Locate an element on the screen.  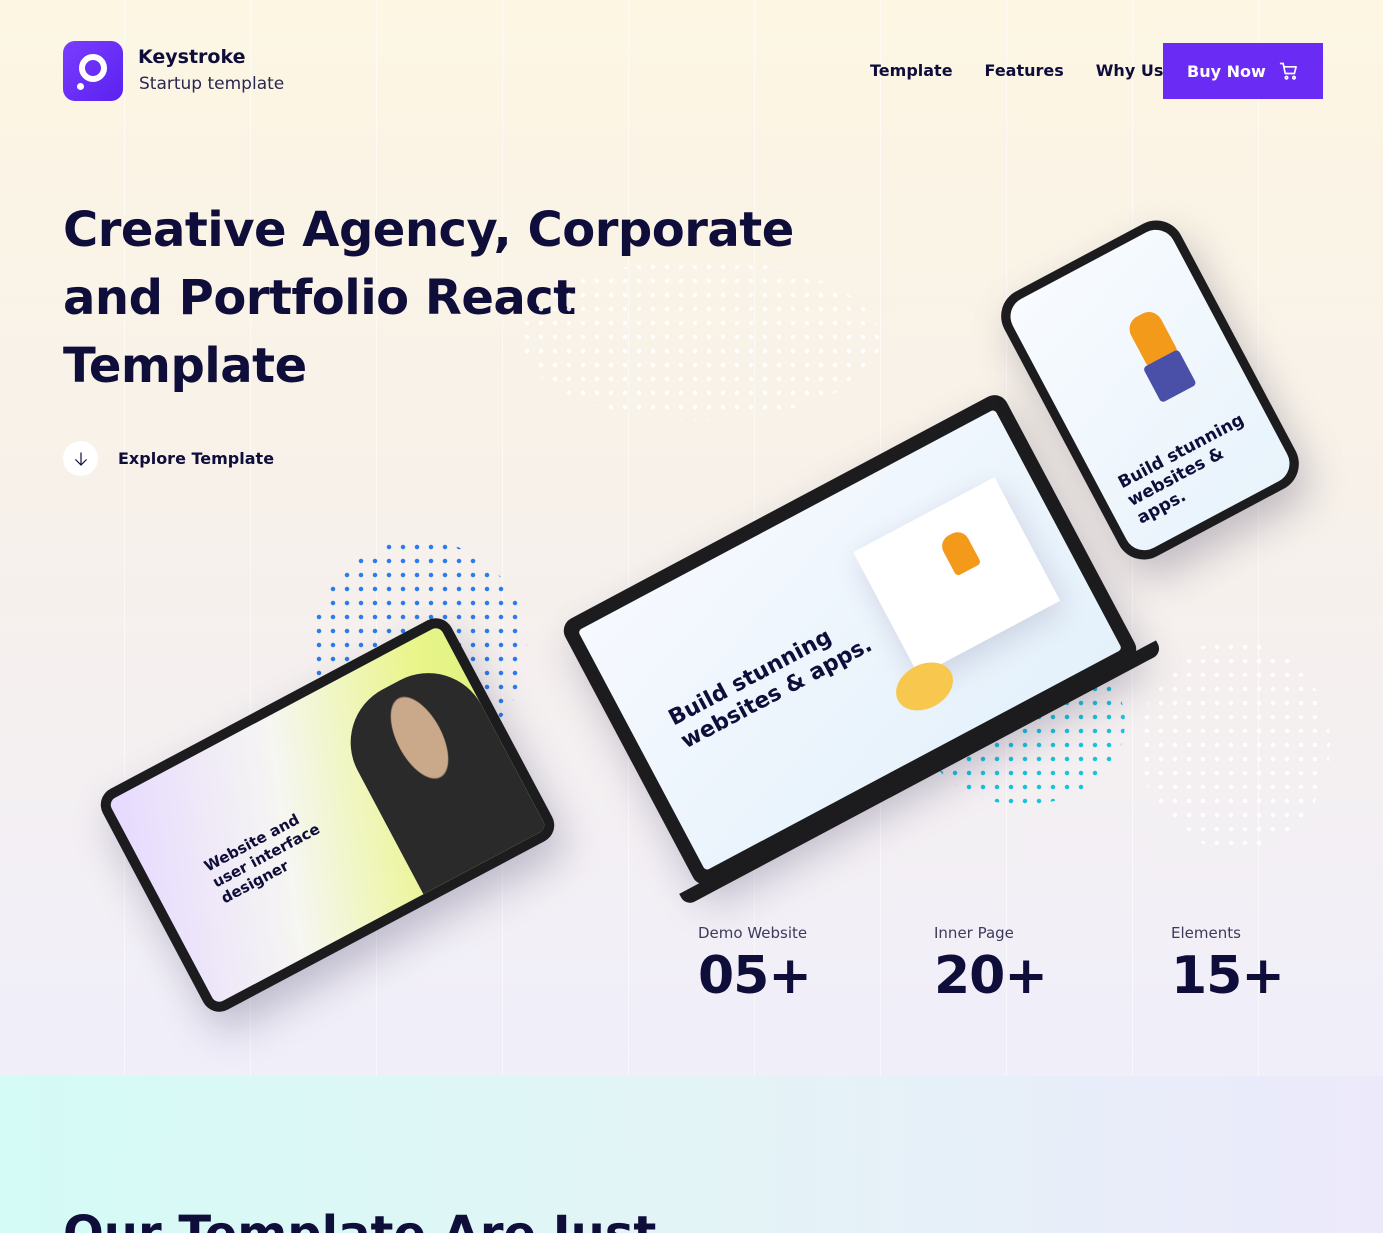
brand-tagline: Startup template is located at coordinates (212, 84).